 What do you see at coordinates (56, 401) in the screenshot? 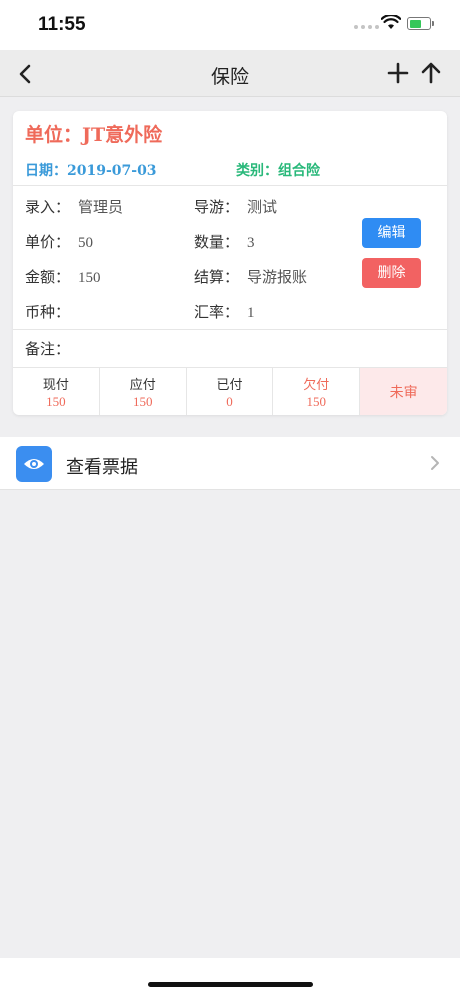
I see `cash-value: 150` at bounding box center [56, 401].